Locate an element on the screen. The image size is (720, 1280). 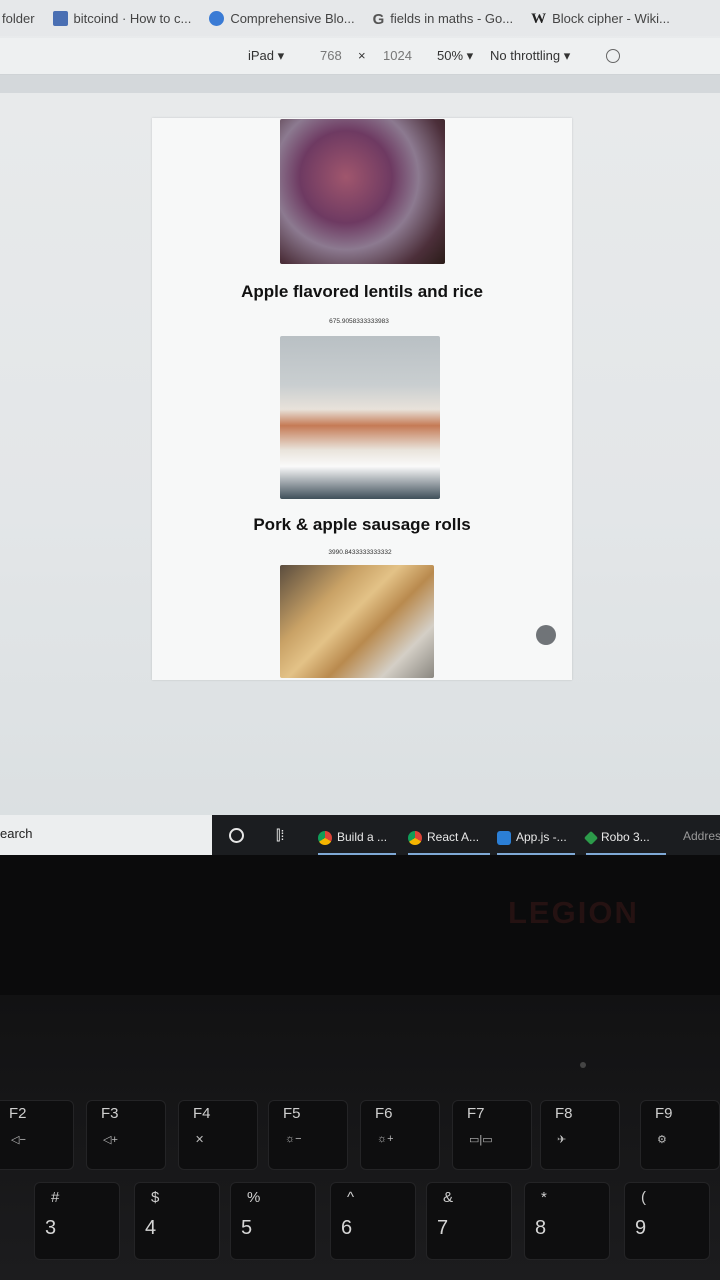
viewport-ruler is located at coordinates (360, 84).